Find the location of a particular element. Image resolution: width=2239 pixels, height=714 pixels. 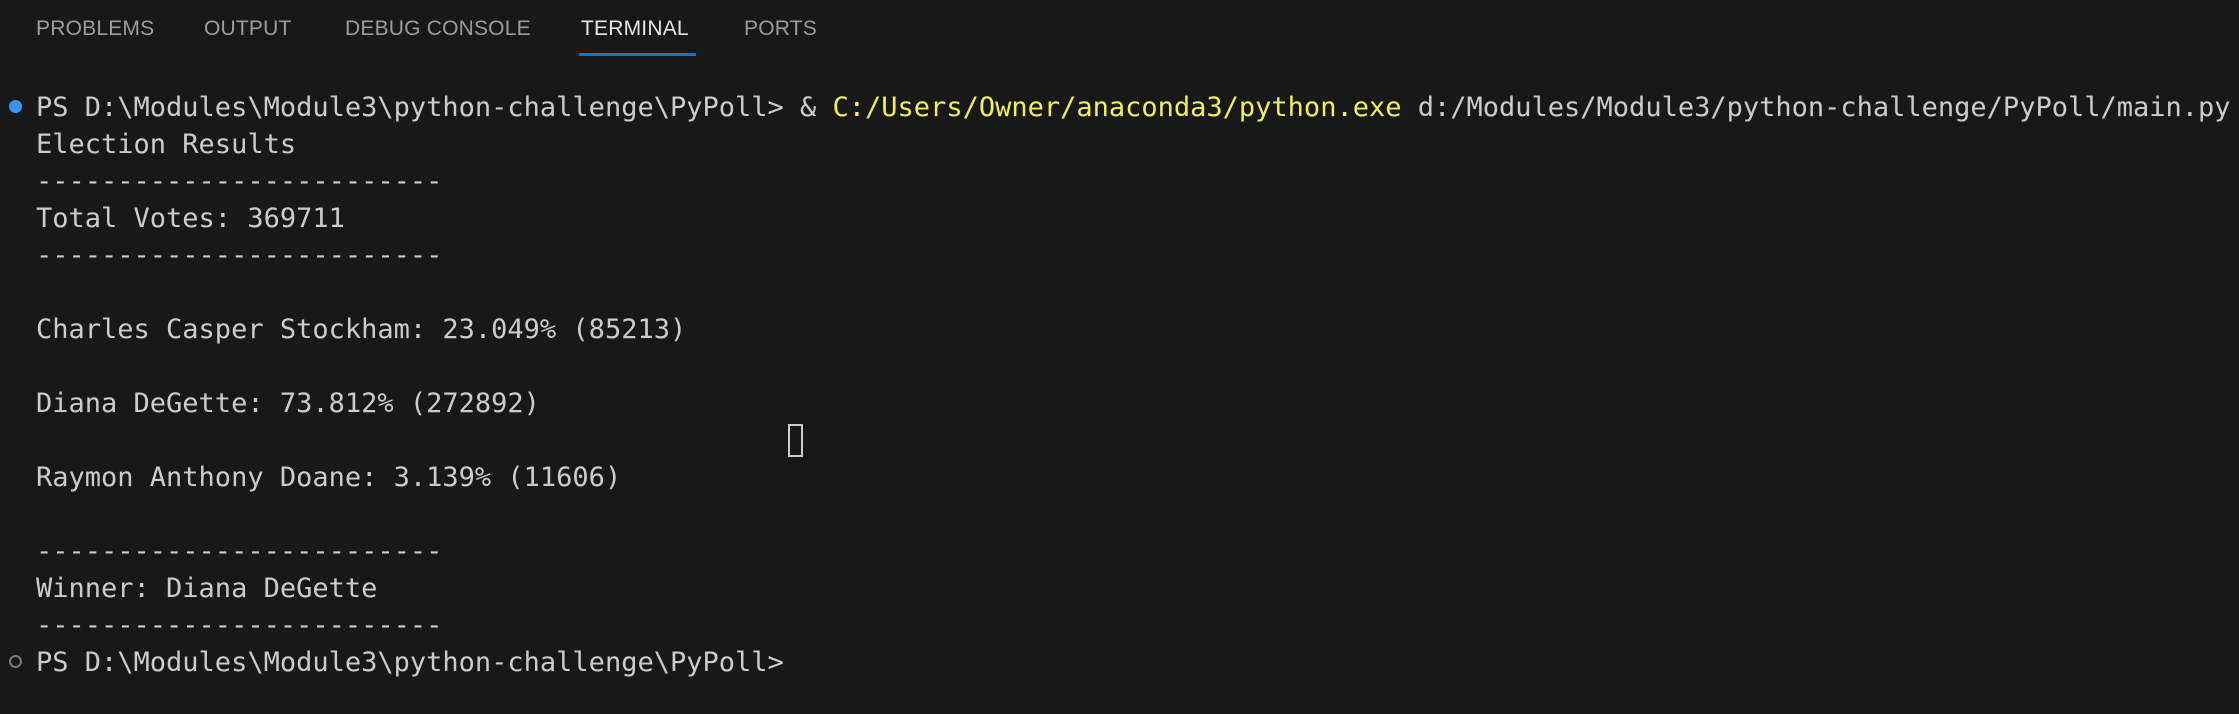

tab-terminal: TERMINAL is located at coordinates (635, 29).